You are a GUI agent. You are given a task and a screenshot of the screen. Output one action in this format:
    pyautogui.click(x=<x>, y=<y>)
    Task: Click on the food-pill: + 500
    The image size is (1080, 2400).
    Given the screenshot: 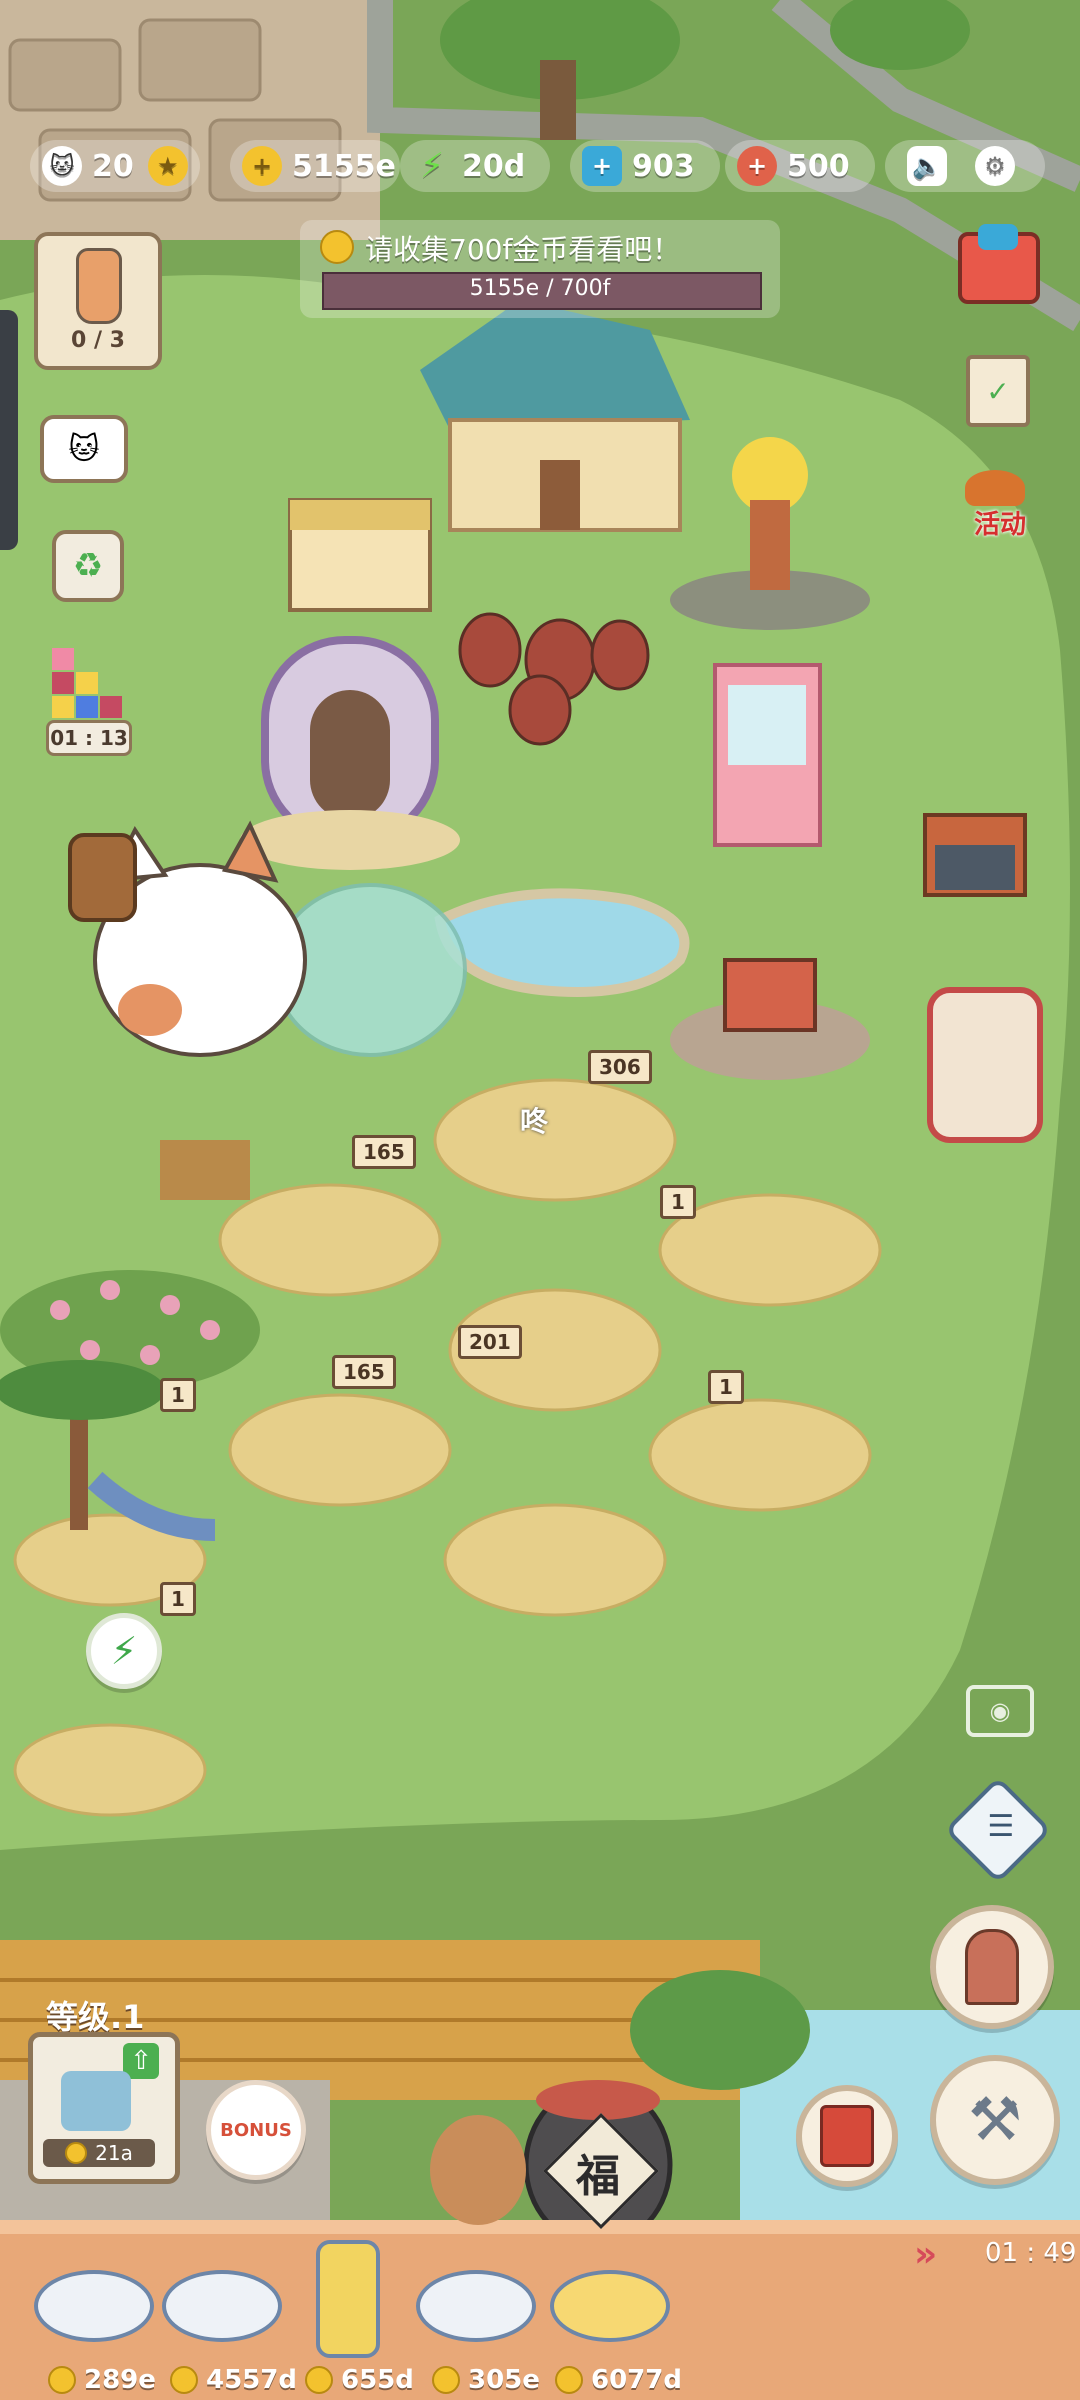 What is the action you would take?
    pyautogui.click(x=800, y=166)
    